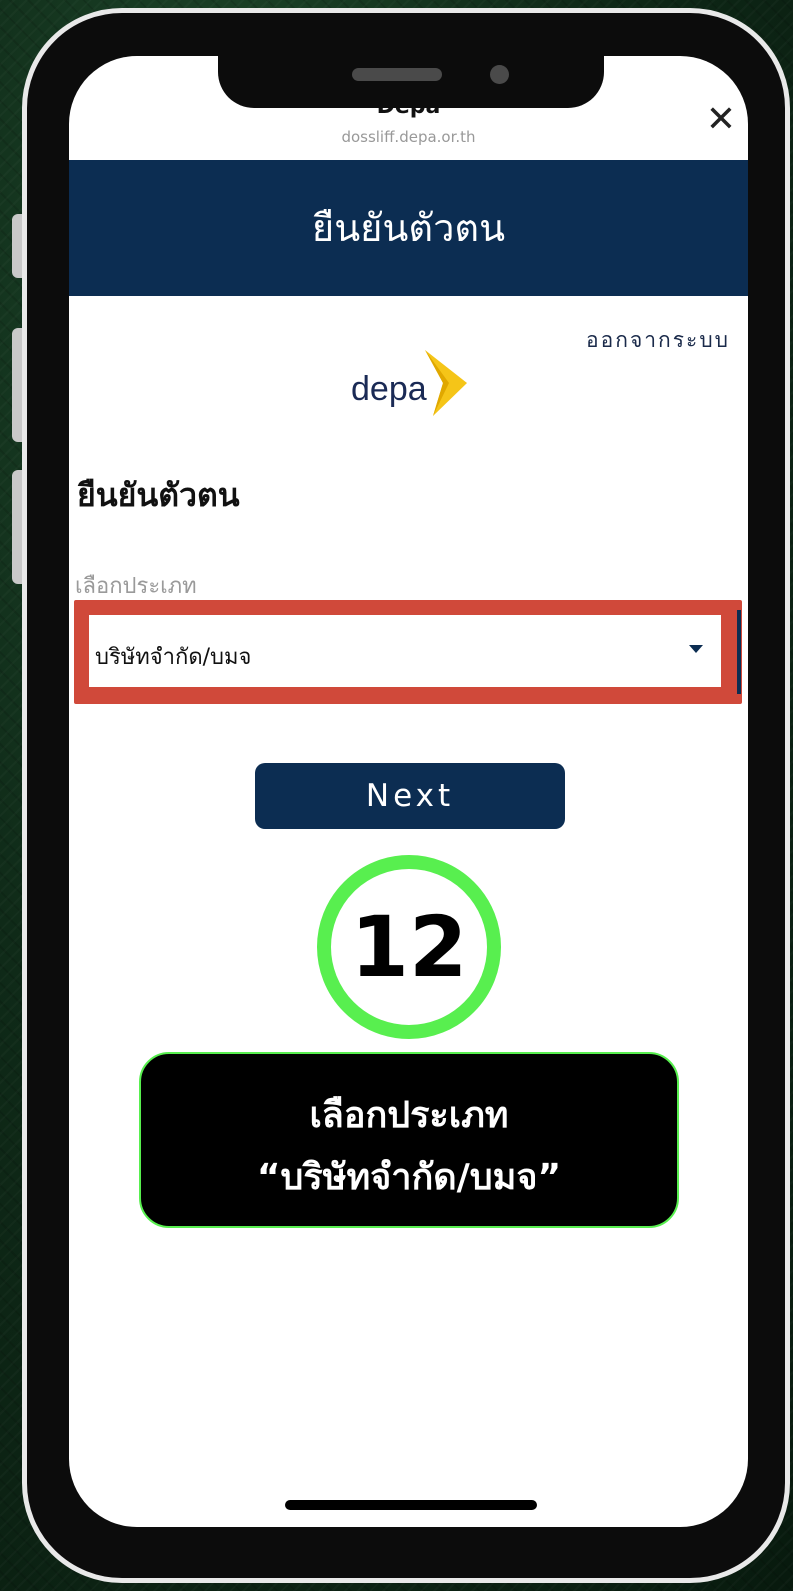  Describe the element at coordinates (696, 649) in the screenshot. I see `chevron-down-icon` at that location.